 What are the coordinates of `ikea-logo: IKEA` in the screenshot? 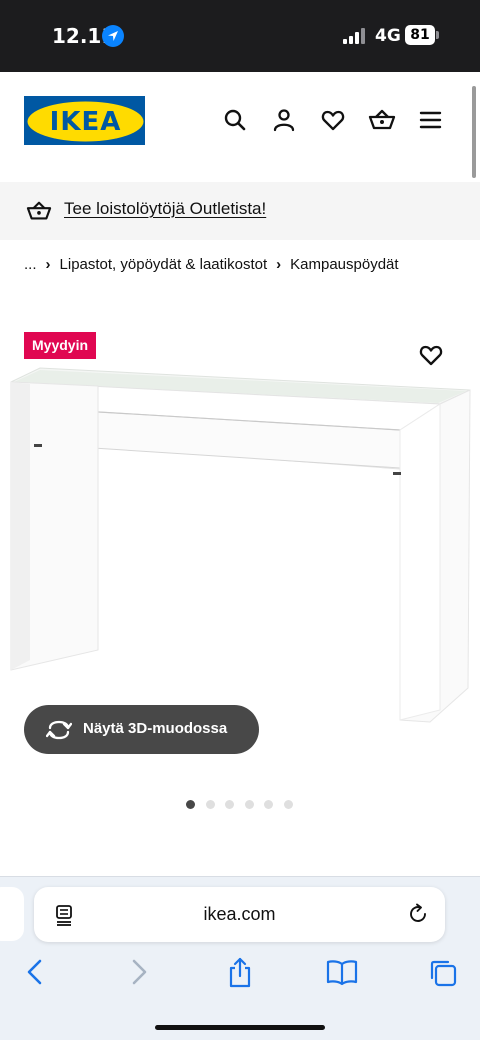 It's located at (84, 120).